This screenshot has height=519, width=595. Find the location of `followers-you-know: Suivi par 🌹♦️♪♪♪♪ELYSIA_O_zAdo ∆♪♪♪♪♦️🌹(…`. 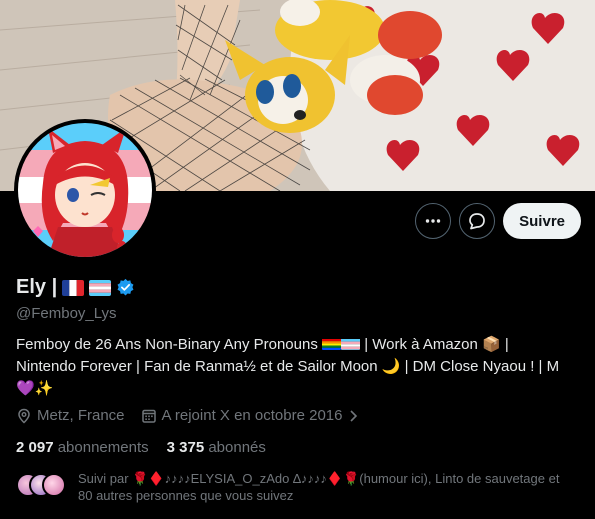

followers-you-know: Suivi par 🌹♦️♪♪♪♪ELYSIA_O_zAdo ∆♪♪♪♪♦️🌹(… is located at coordinates (297, 487).